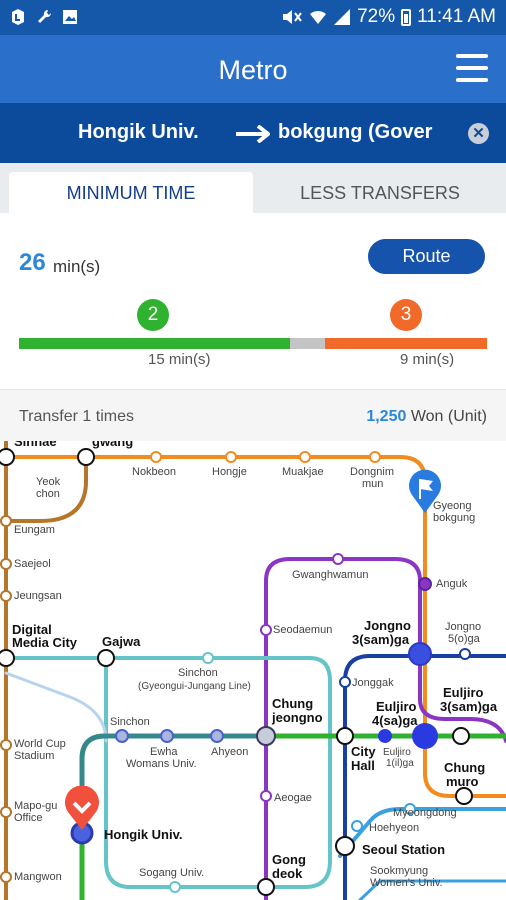 This screenshot has width=506, height=900. I want to click on station-label: Office, so click(28, 818).